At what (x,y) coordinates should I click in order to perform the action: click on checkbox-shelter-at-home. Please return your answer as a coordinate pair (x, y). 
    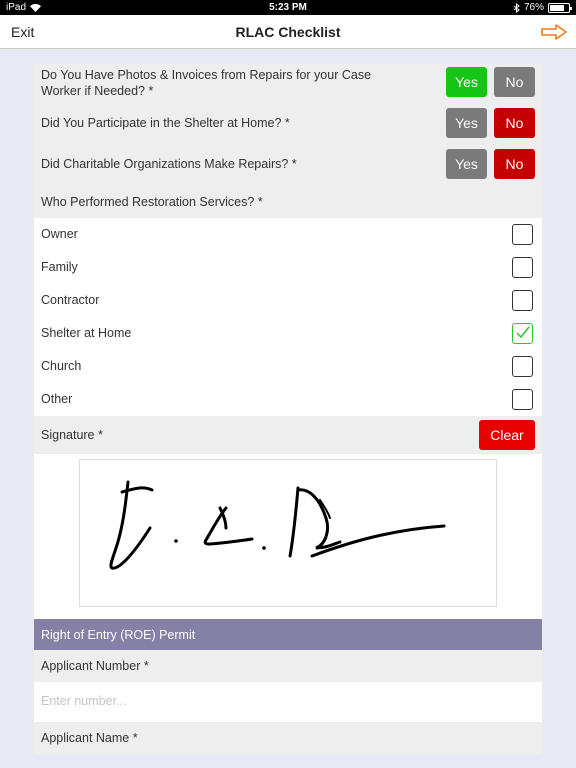
    Looking at the image, I should click on (522, 333).